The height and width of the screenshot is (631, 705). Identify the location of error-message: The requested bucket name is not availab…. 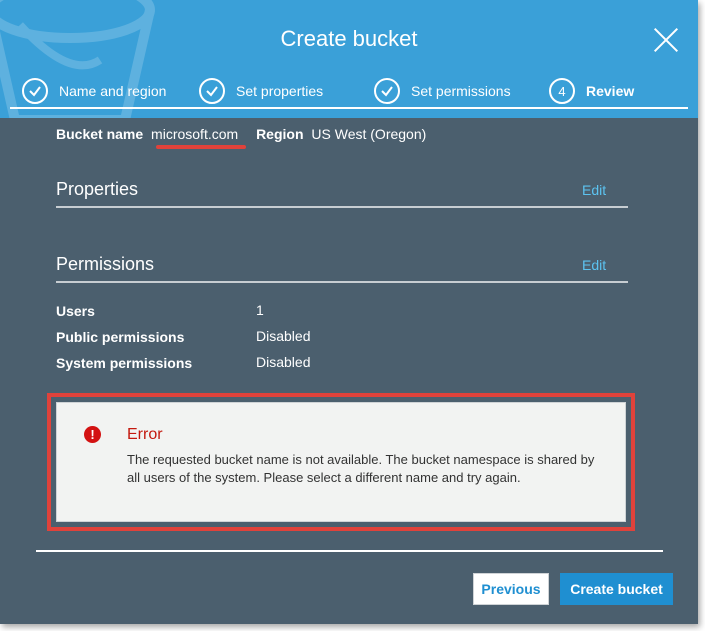
(361, 468).